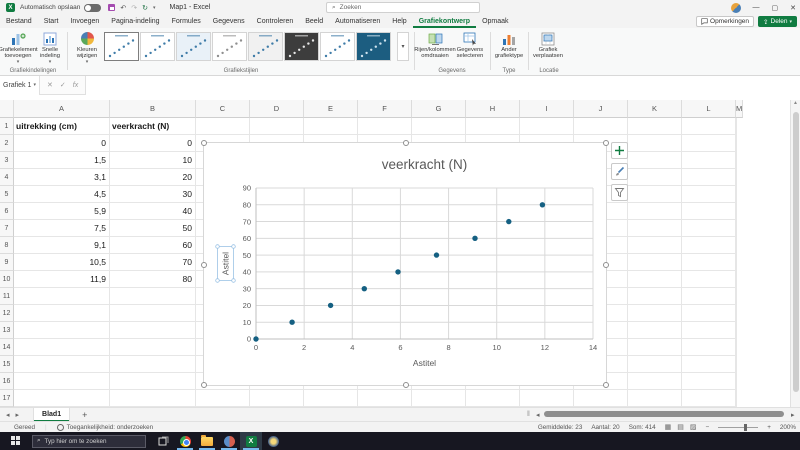  I want to click on cell-L6, so click(709, 211).